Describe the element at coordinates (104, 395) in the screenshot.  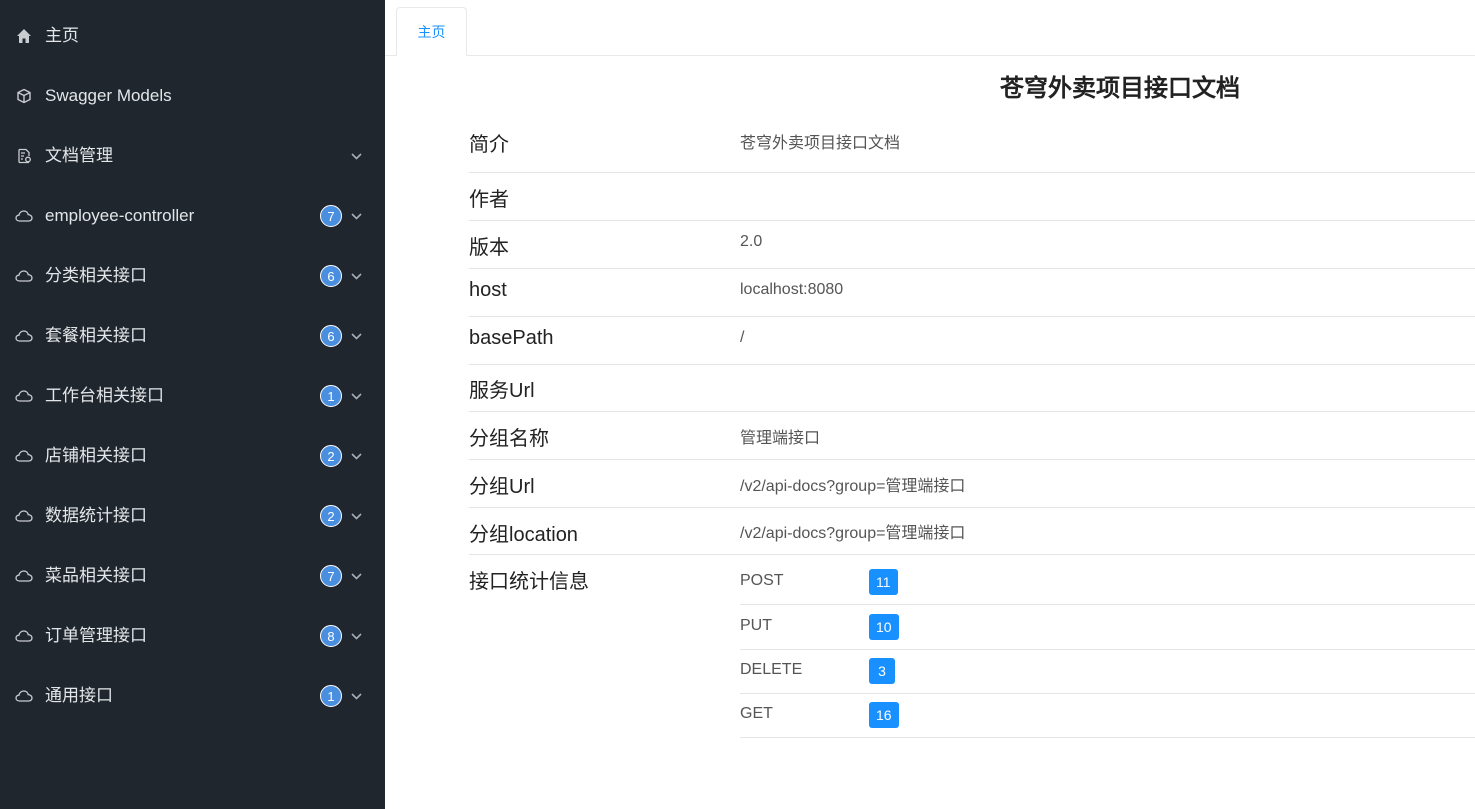
I see `sidebar-item-label: 工作台相关接口` at that location.